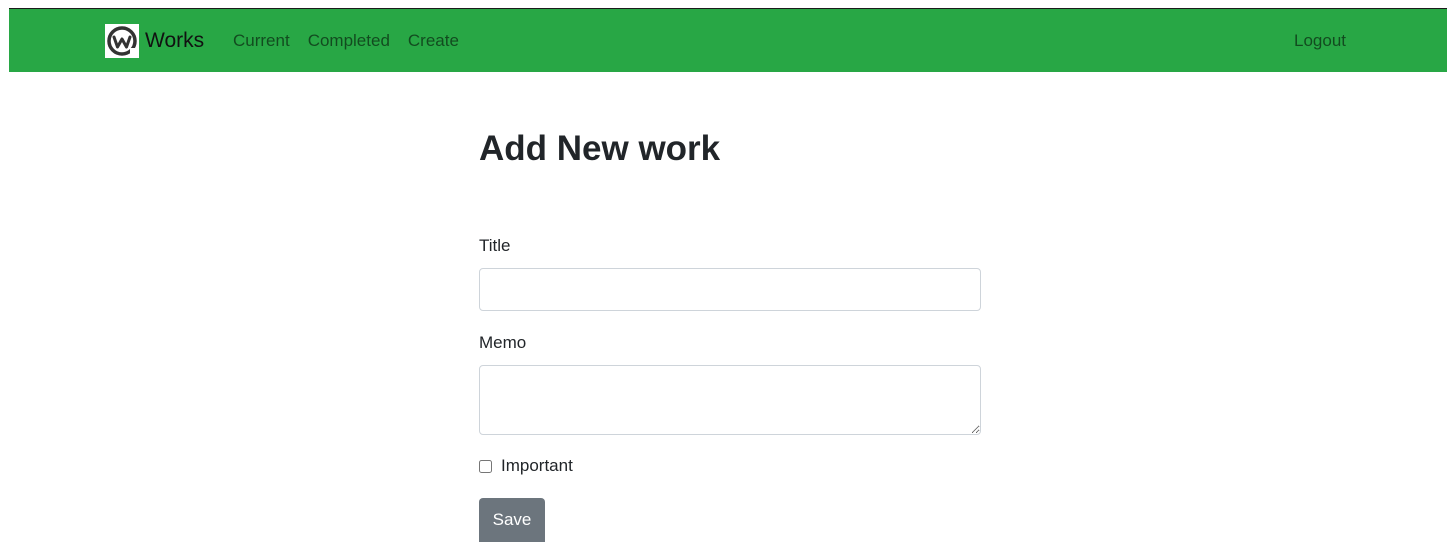 This screenshot has height=542, width=1447. Describe the element at coordinates (503, 342) in the screenshot. I see `memo-label: Memo` at that location.